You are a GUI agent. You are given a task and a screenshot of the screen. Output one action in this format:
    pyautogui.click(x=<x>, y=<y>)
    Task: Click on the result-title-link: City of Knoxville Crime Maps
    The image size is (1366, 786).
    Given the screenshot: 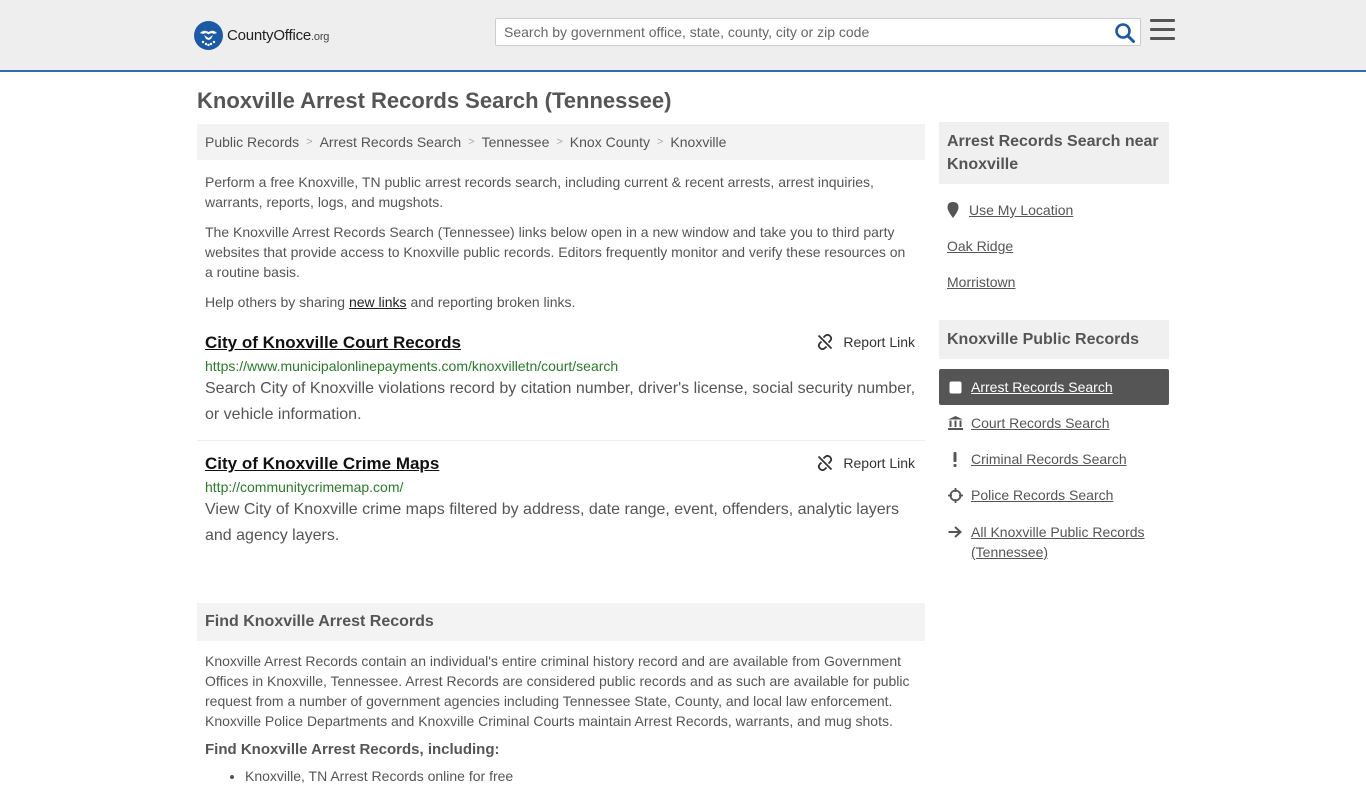 What is the action you would take?
    pyautogui.click(x=322, y=464)
    